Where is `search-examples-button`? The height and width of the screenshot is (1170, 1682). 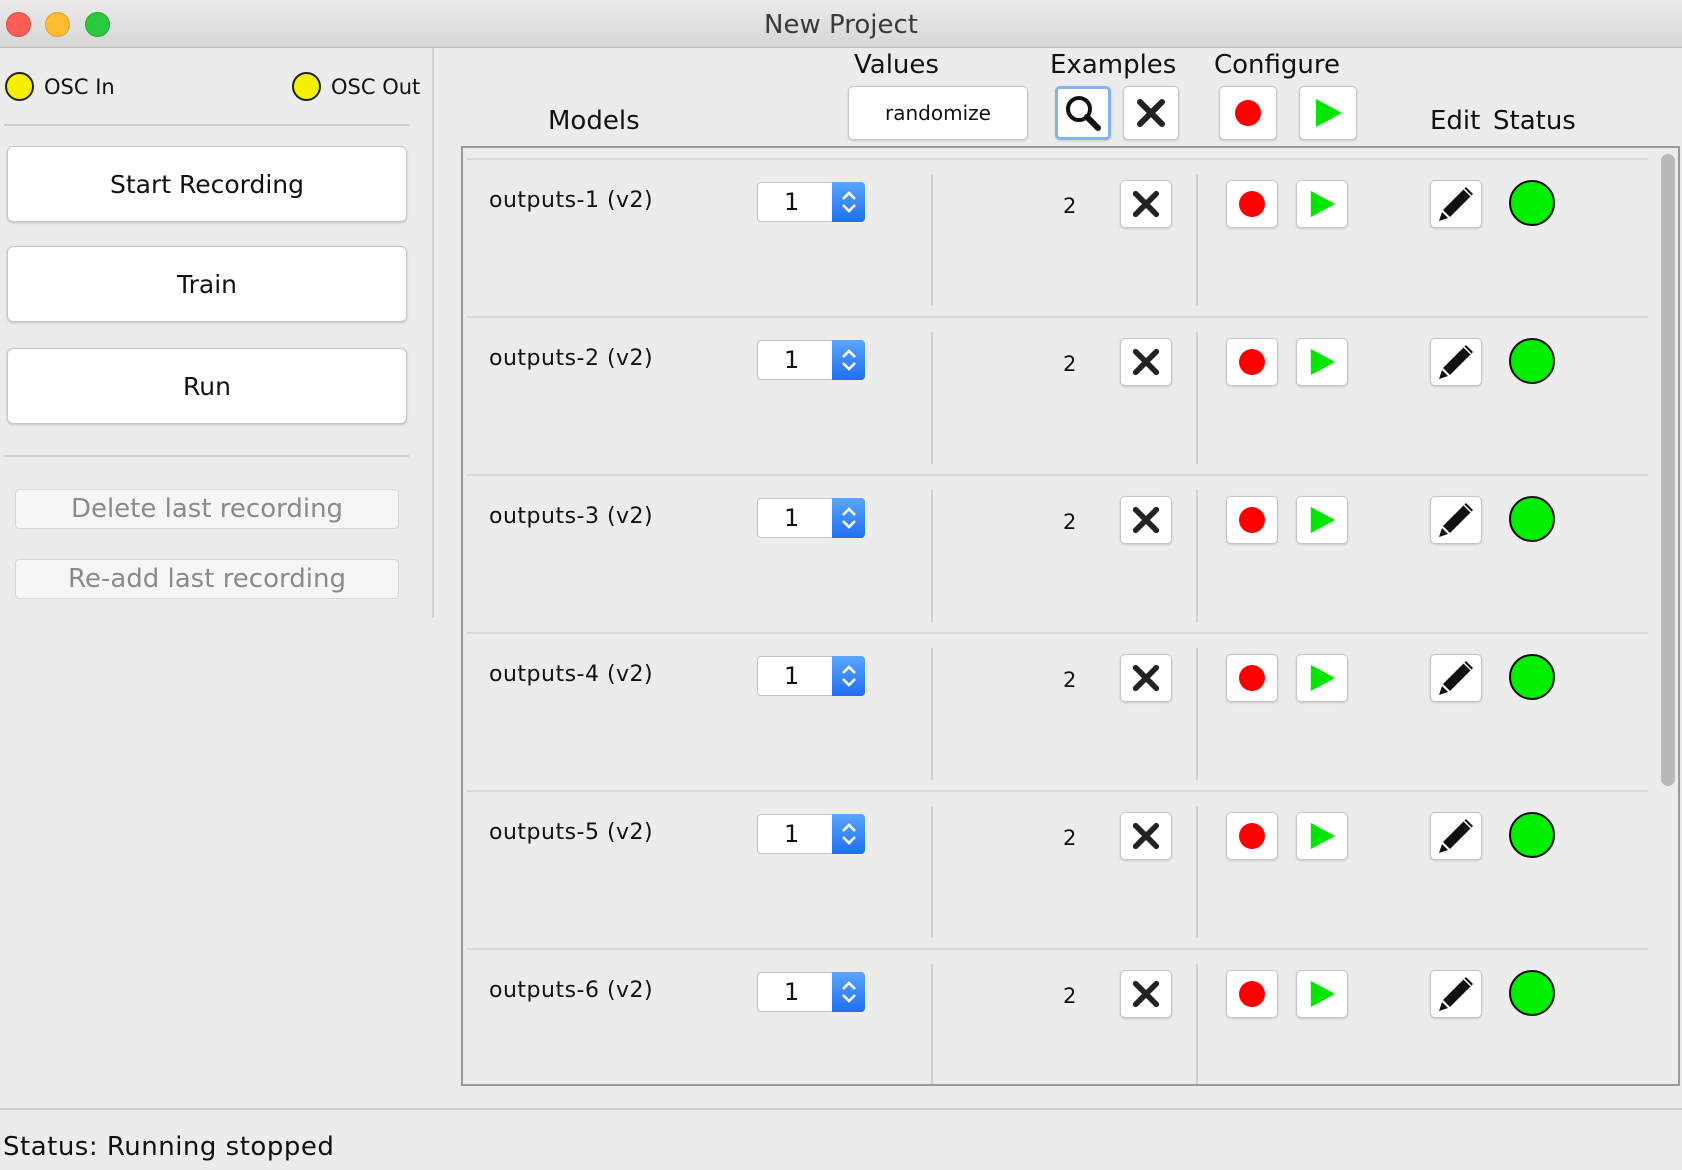
search-examples-button is located at coordinates (1083, 113).